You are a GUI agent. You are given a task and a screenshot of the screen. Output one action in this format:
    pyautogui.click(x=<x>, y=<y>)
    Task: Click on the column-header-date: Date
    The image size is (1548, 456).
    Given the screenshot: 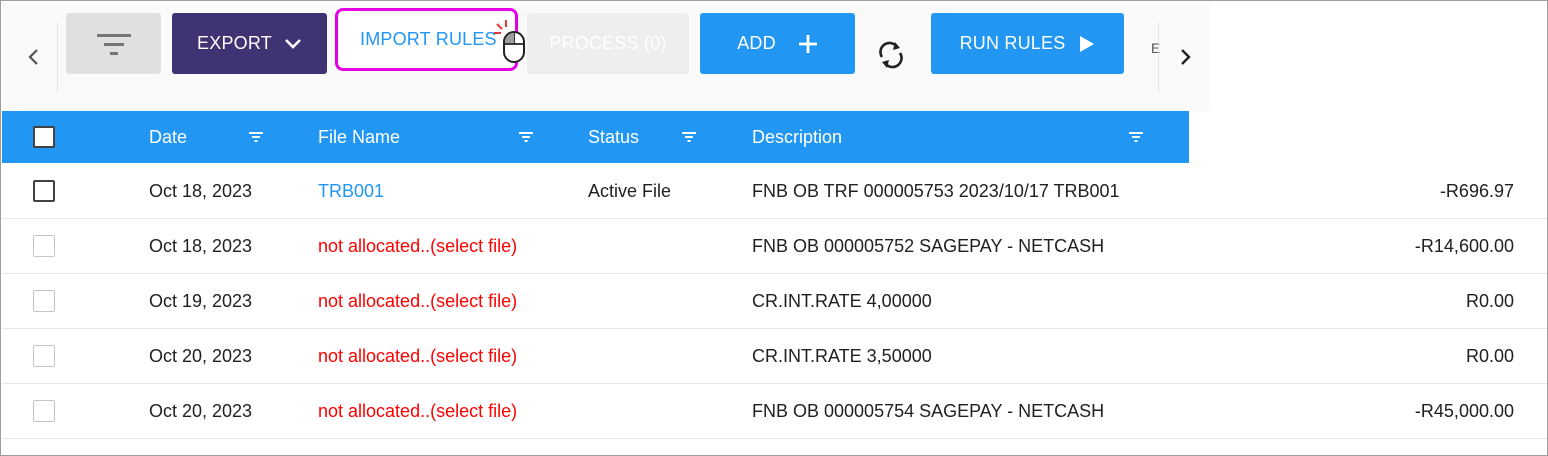 What is the action you would take?
    pyautogui.click(x=168, y=137)
    